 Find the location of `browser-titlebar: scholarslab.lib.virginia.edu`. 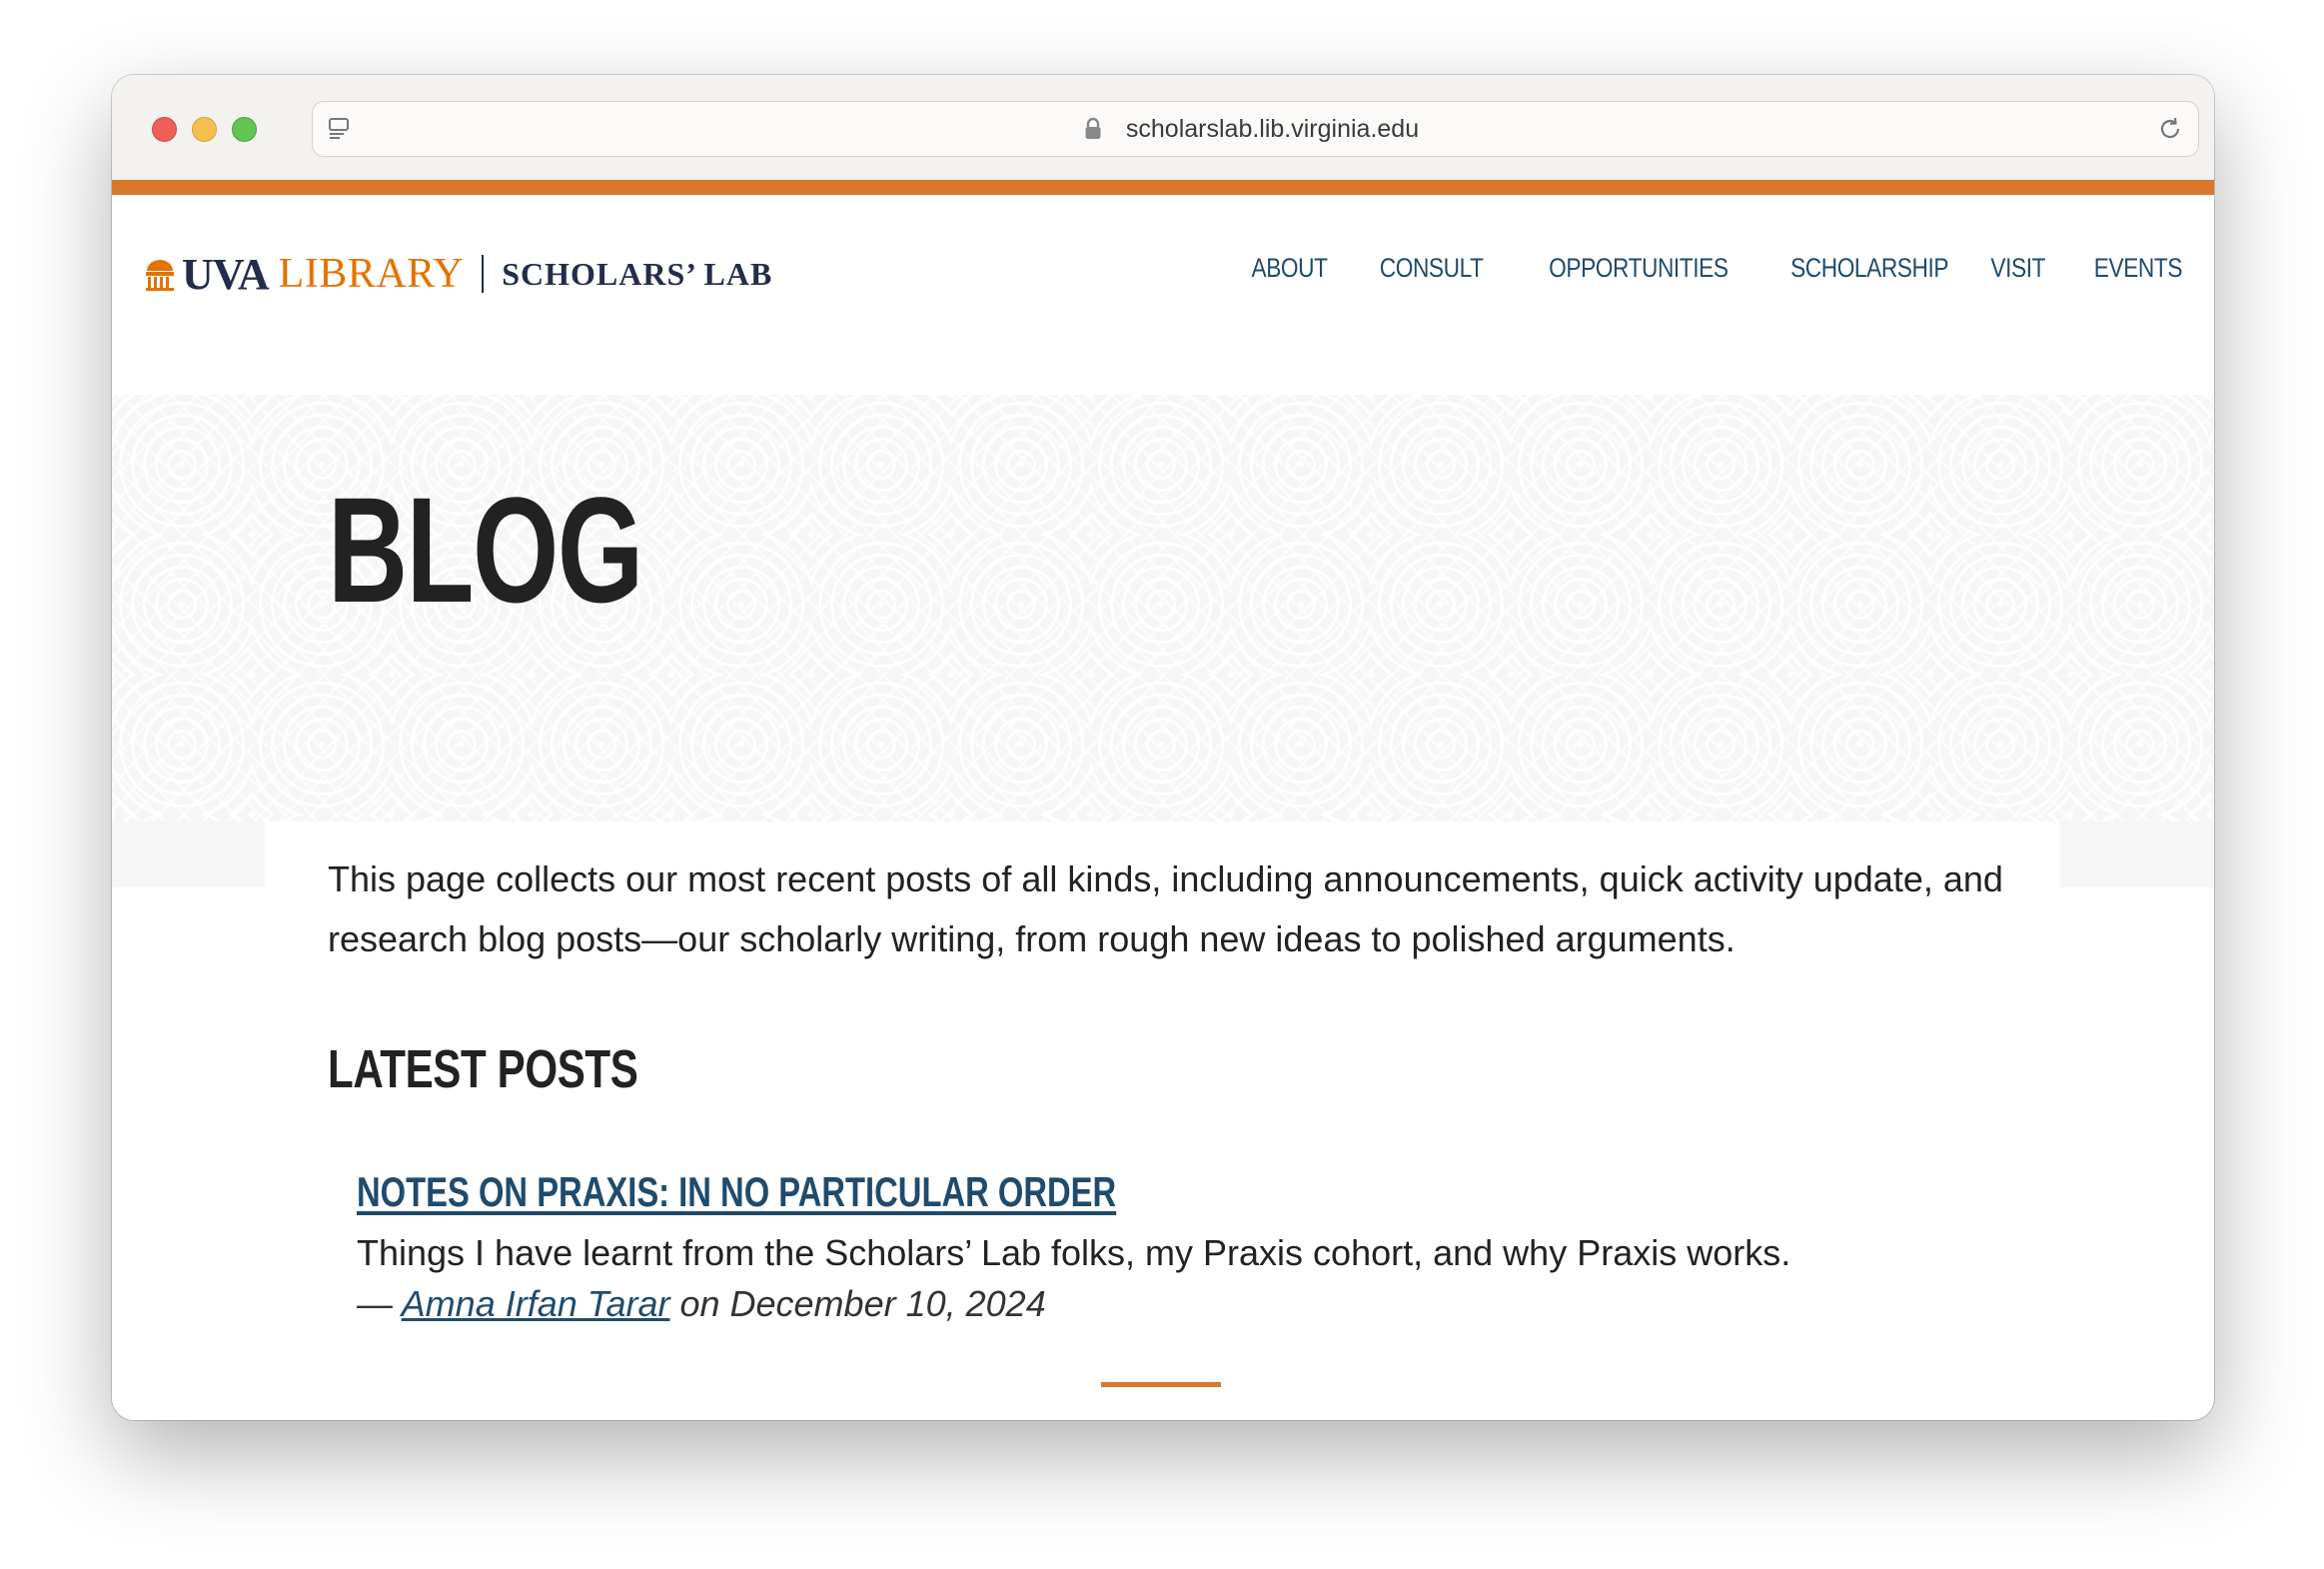

browser-titlebar: scholarslab.lib.virginia.edu is located at coordinates (1163, 128).